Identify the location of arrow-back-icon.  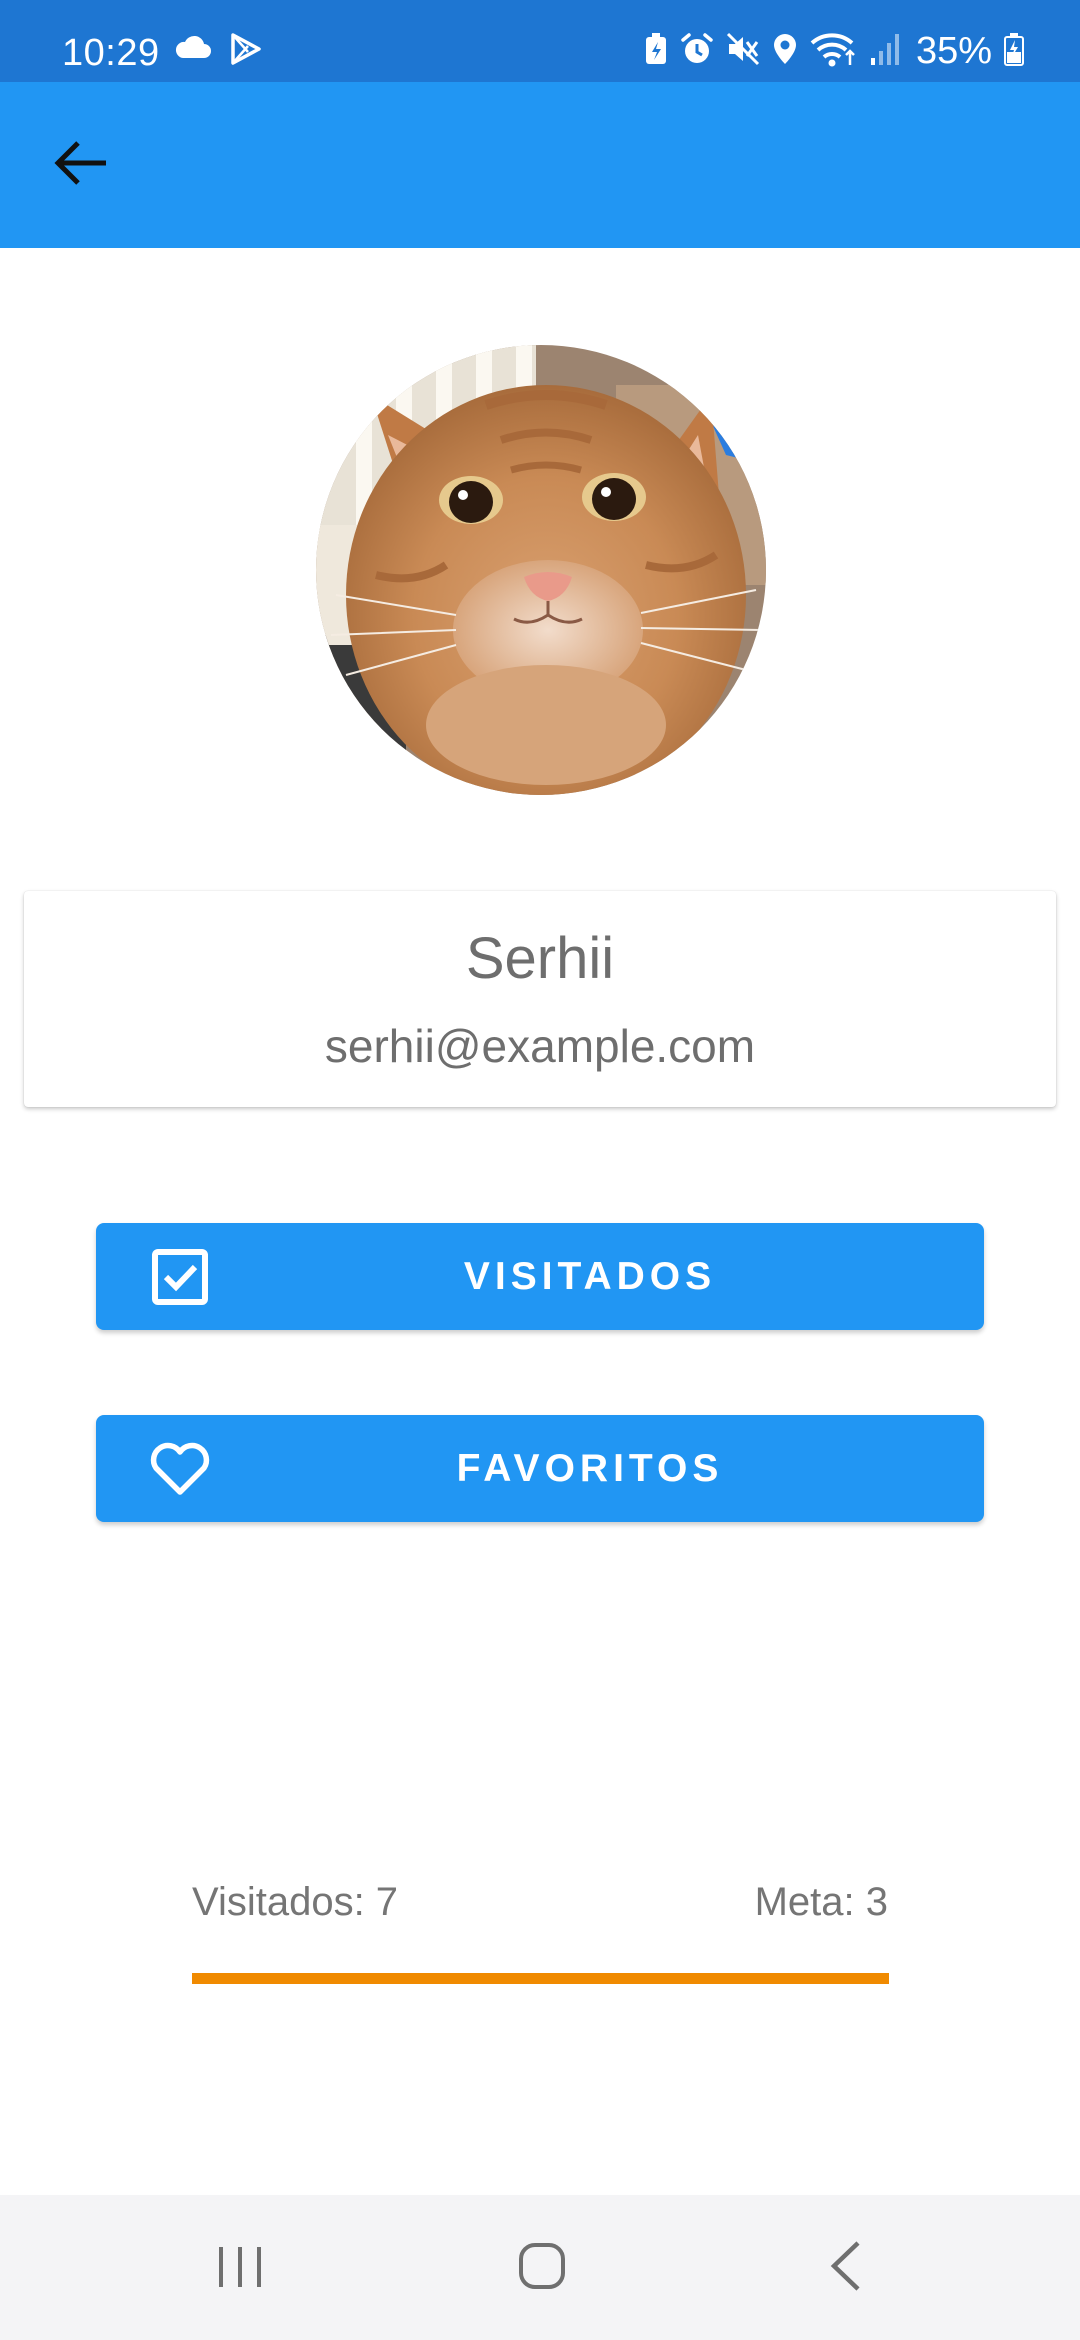
(82, 165).